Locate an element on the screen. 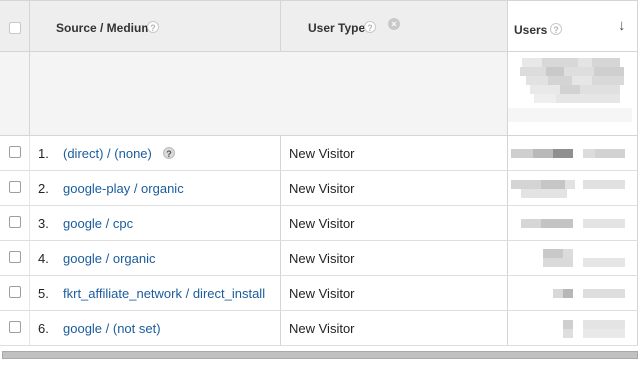  column-header-source-medium: Source / Medium ? is located at coordinates (155, 26).